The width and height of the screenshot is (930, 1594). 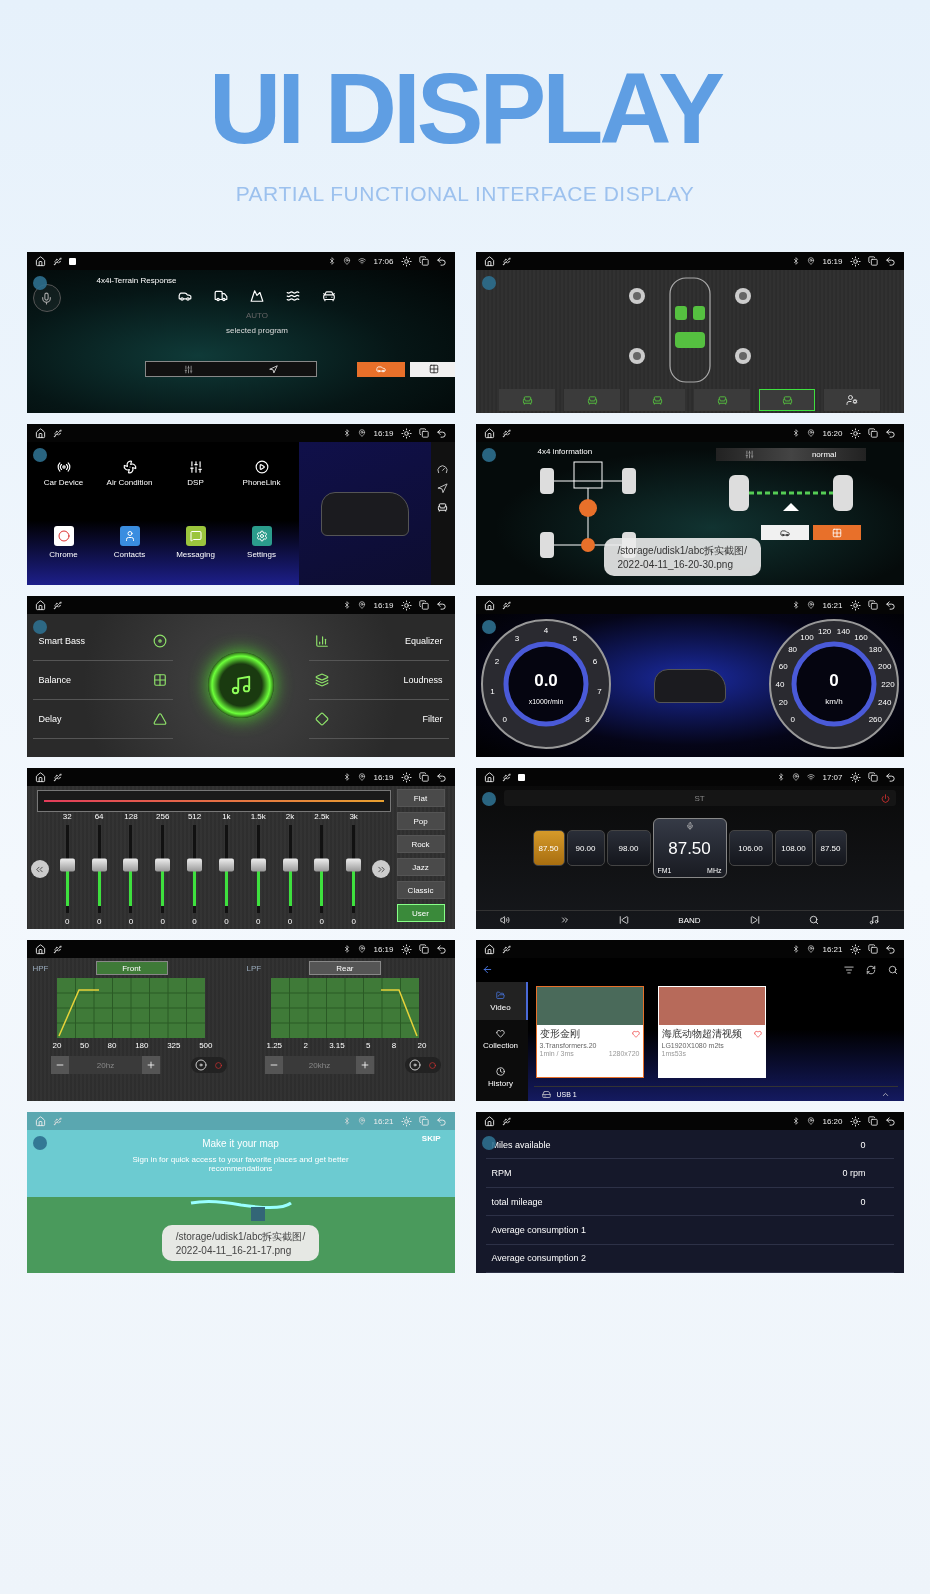 I want to click on user-settings-button, so click(x=852, y=400).